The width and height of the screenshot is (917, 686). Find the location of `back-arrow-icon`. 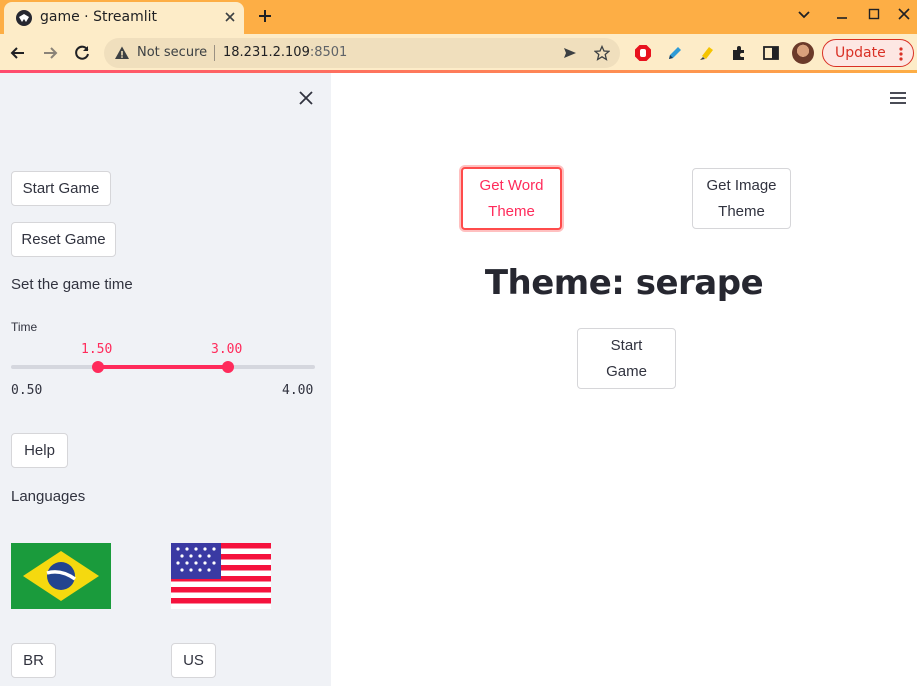

back-arrow-icon is located at coordinates (18, 53).